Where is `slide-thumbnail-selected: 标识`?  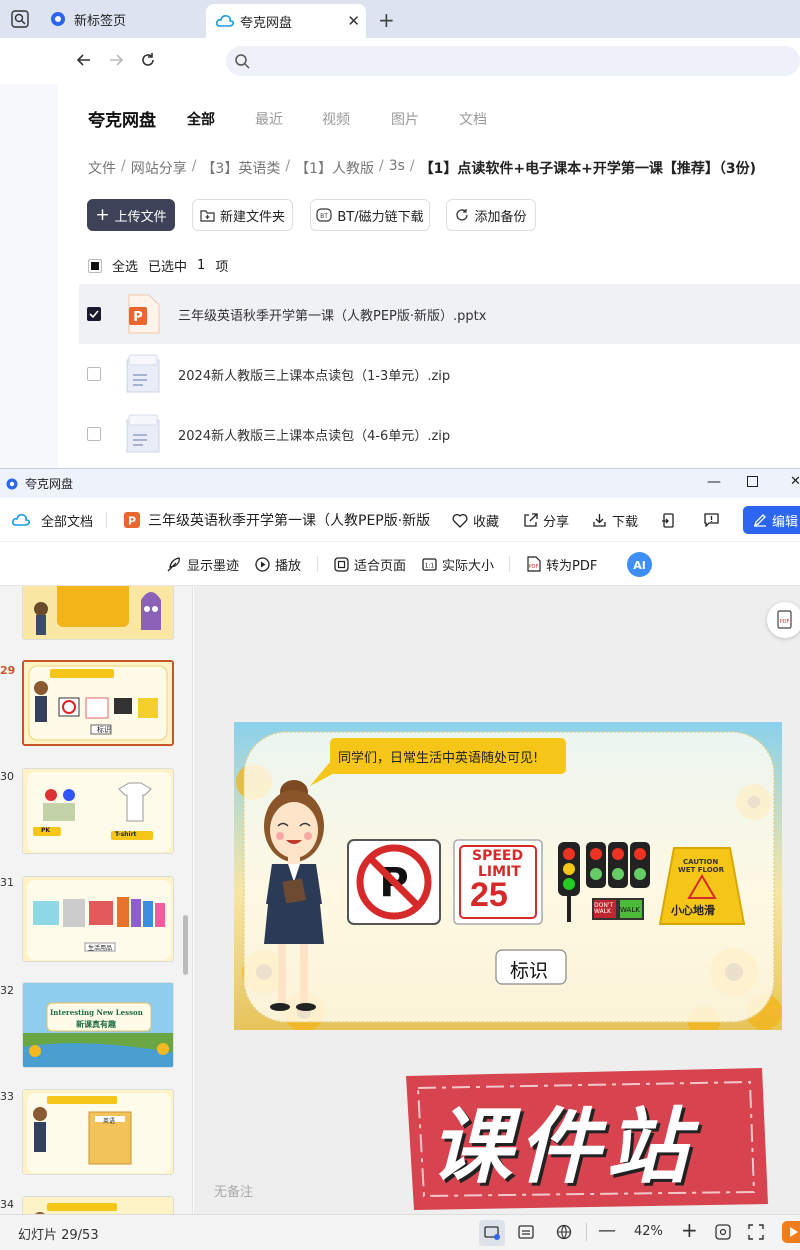
slide-thumbnail-selected: 标识 is located at coordinates (98, 703).